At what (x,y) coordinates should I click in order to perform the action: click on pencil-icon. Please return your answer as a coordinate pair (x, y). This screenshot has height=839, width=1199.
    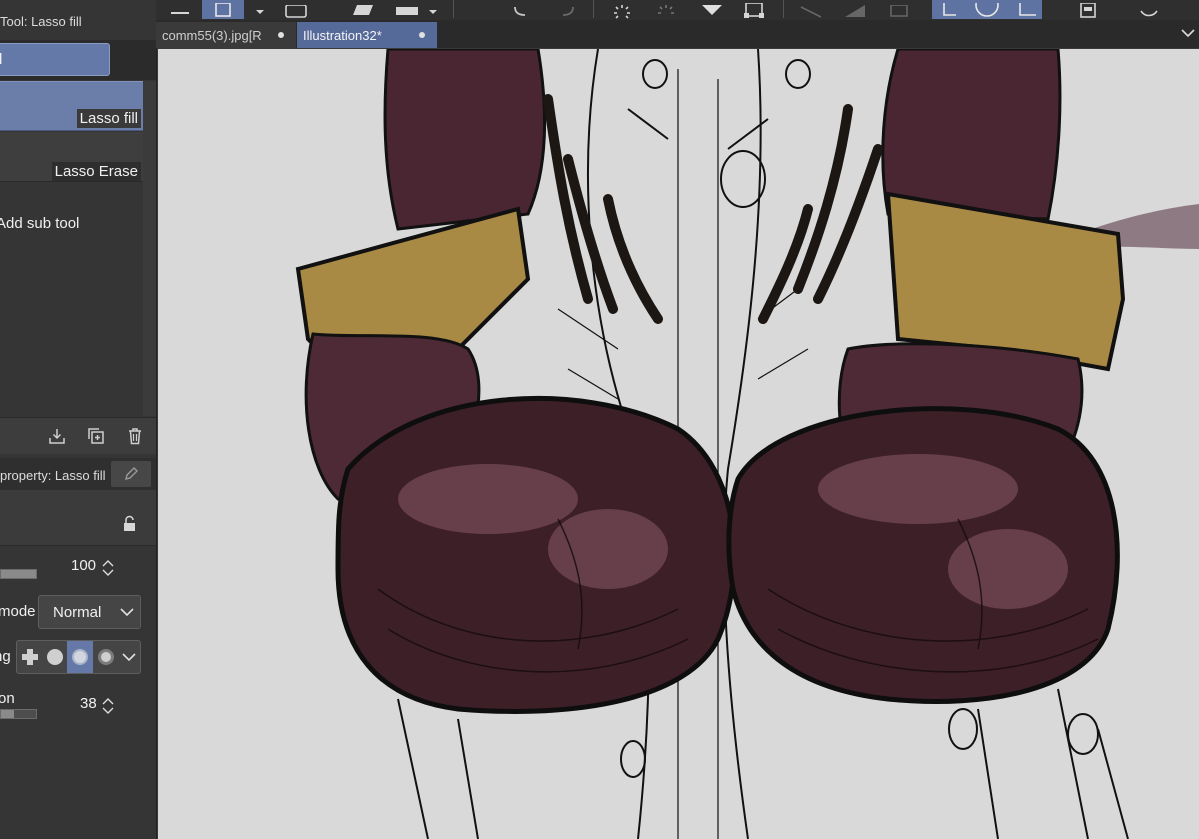
    Looking at the image, I should click on (131, 474).